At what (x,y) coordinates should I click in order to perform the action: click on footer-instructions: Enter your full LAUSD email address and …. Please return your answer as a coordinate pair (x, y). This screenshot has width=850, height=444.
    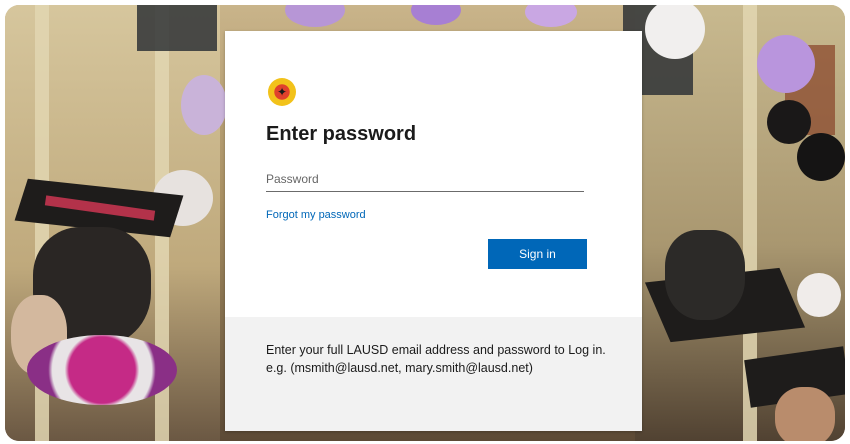
    Looking at the image, I should click on (436, 359).